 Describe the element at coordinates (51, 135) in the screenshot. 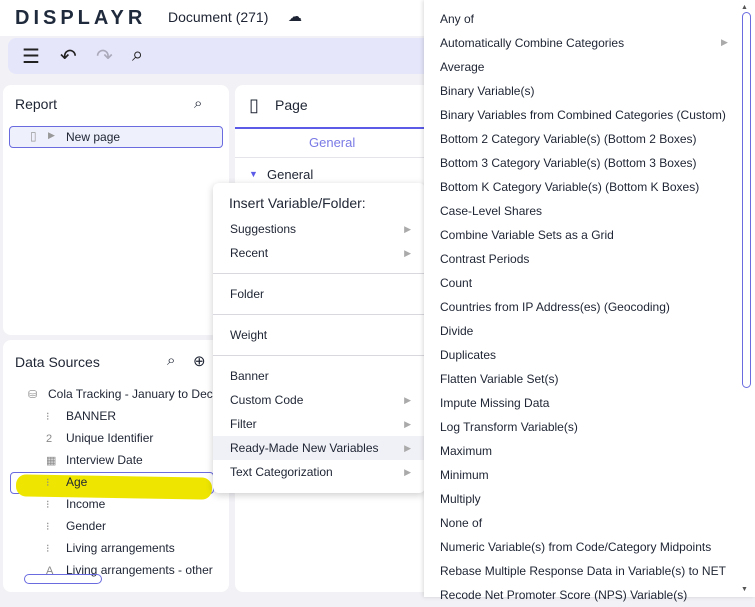

I see `expand-icon: ▶` at that location.